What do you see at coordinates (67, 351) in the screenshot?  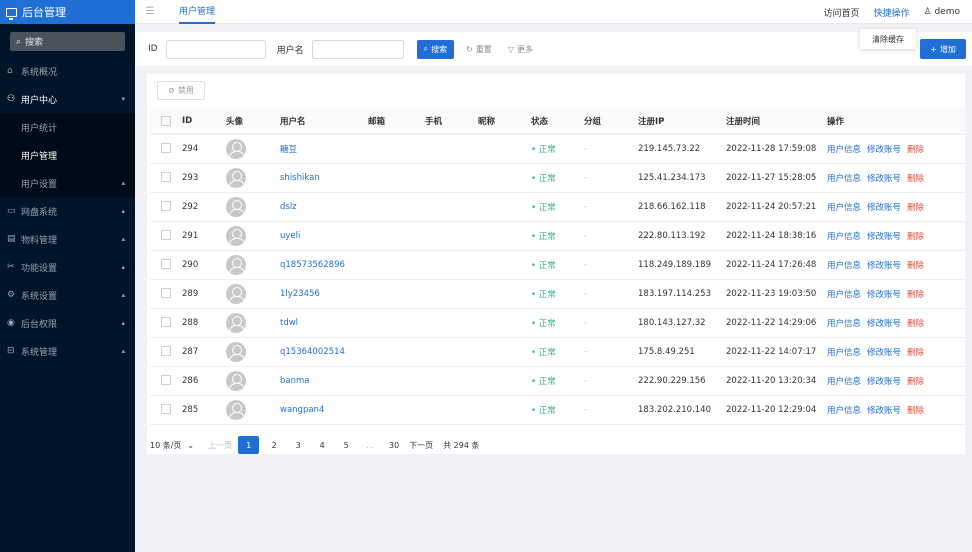 I see `sidebar-item-system-manage: ⊟ 系统管理 ▴` at bounding box center [67, 351].